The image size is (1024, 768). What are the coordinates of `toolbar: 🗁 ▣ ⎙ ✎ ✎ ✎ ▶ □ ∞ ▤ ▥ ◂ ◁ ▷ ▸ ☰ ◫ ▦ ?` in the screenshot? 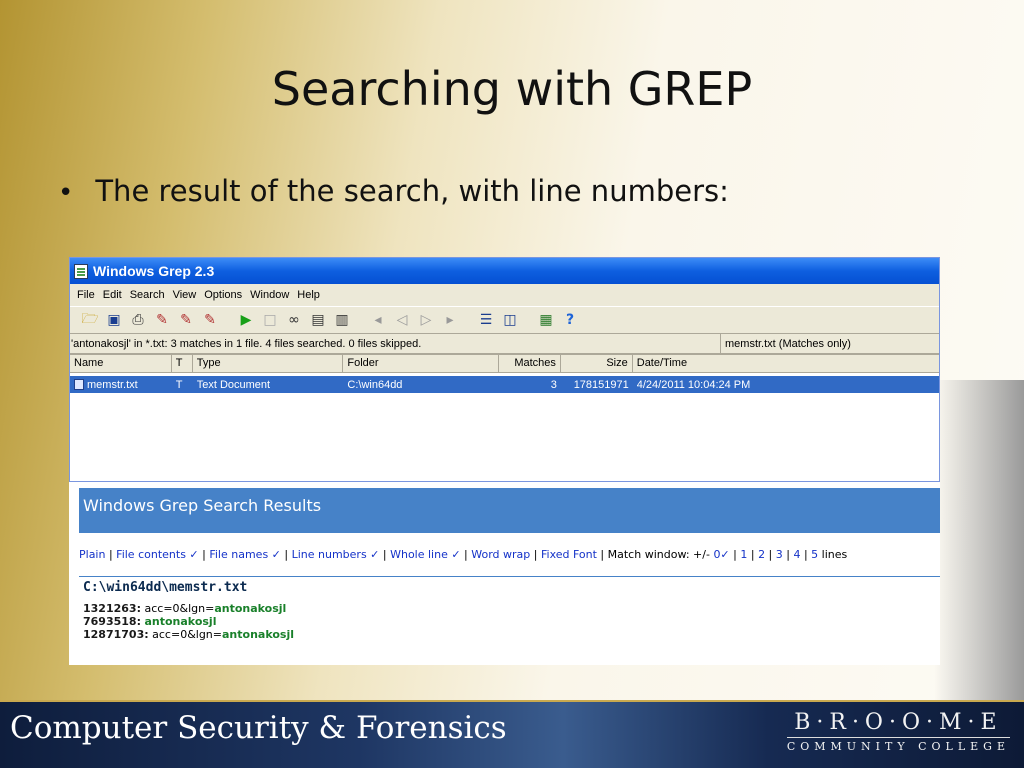 It's located at (504, 320).